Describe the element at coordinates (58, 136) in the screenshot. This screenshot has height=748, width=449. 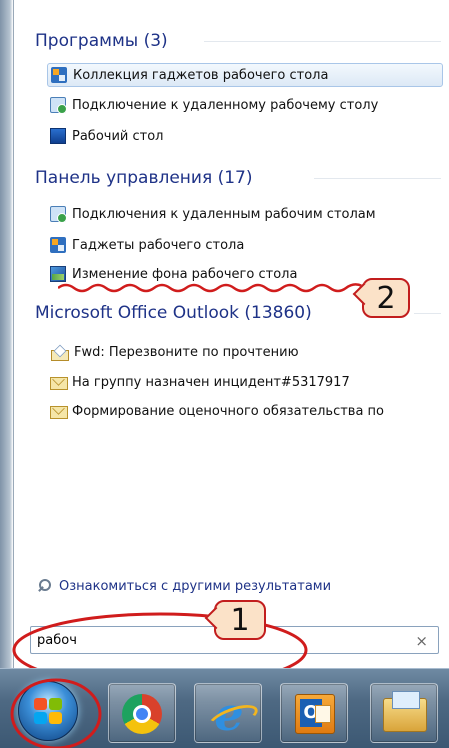
I see `desktop-icon` at that location.